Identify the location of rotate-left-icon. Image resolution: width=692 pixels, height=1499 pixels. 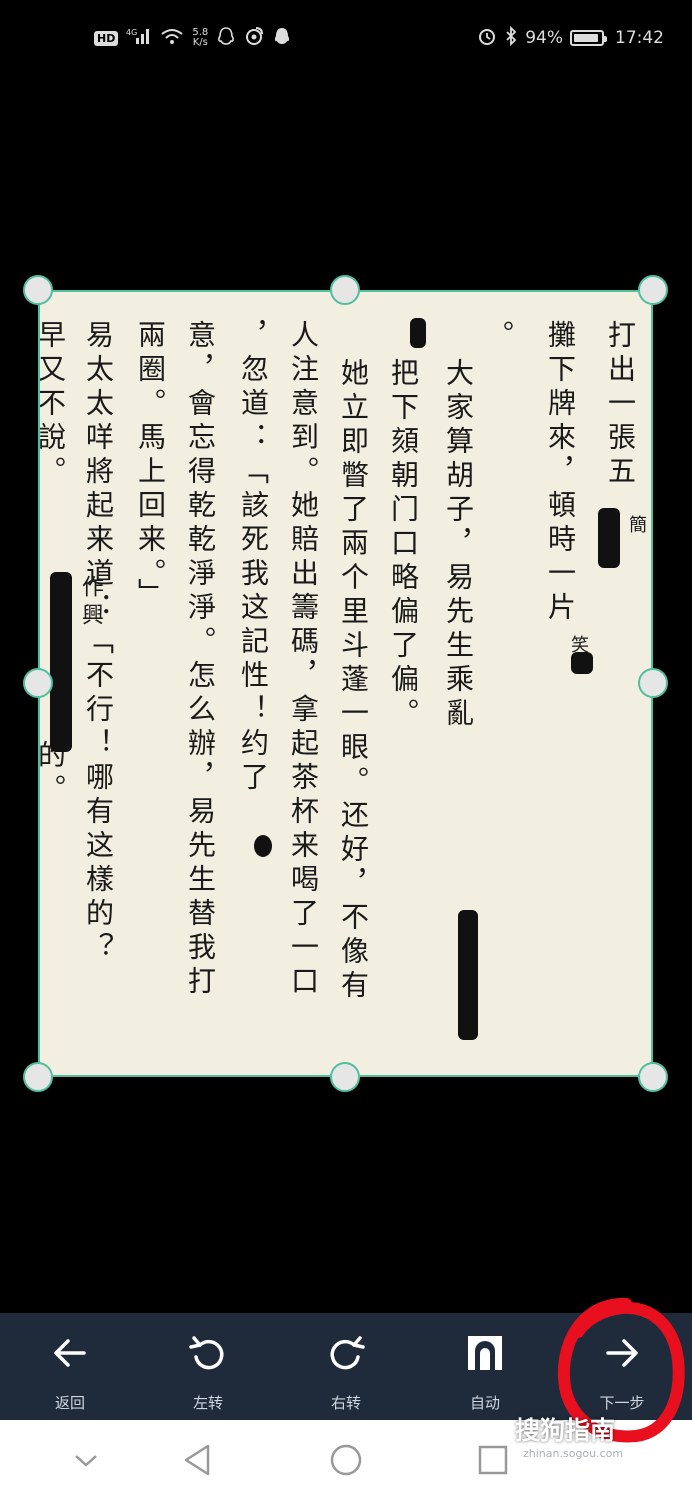
(206, 1353).